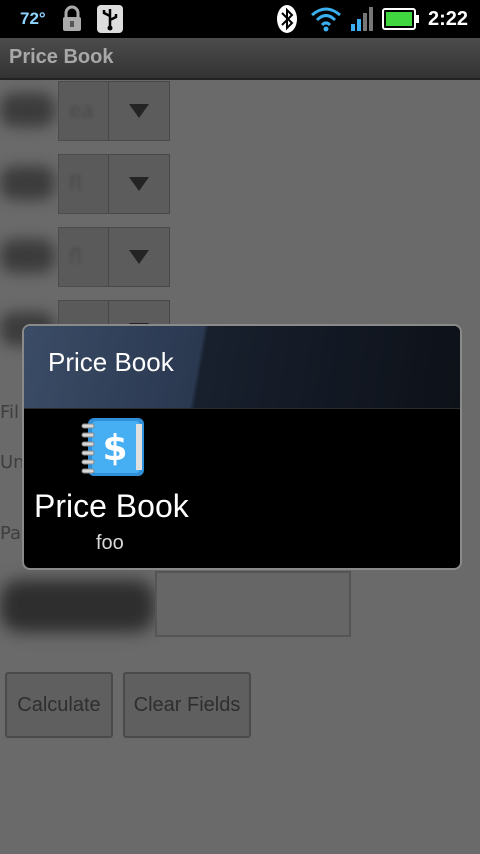 This screenshot has width=480, height=854. I want to click on signal-icon, so click(363, 19).